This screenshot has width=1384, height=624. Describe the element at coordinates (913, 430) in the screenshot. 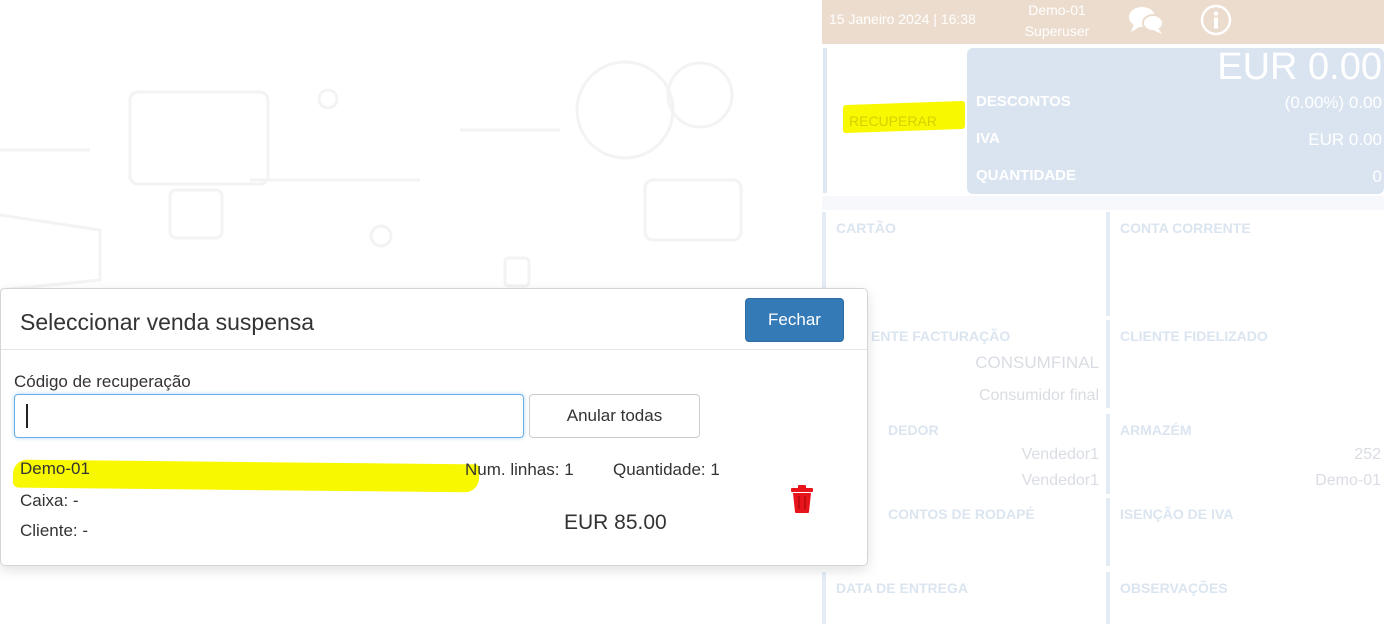

I see `tile-title: DEDOR` at that location.